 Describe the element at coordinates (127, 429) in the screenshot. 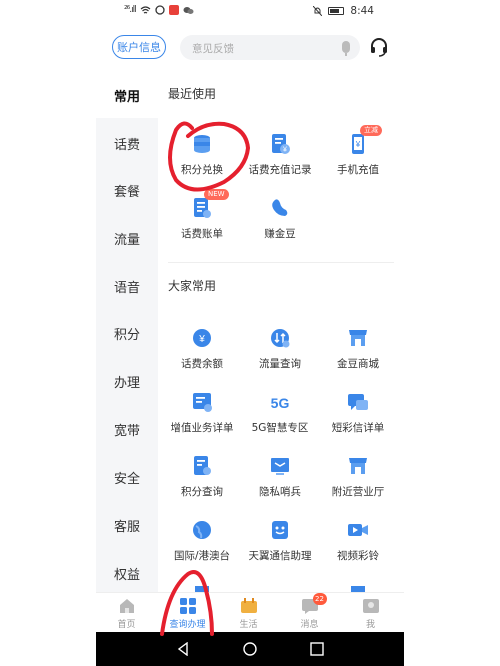

I see `sidebar-item-broadband: 宽带` at that location.